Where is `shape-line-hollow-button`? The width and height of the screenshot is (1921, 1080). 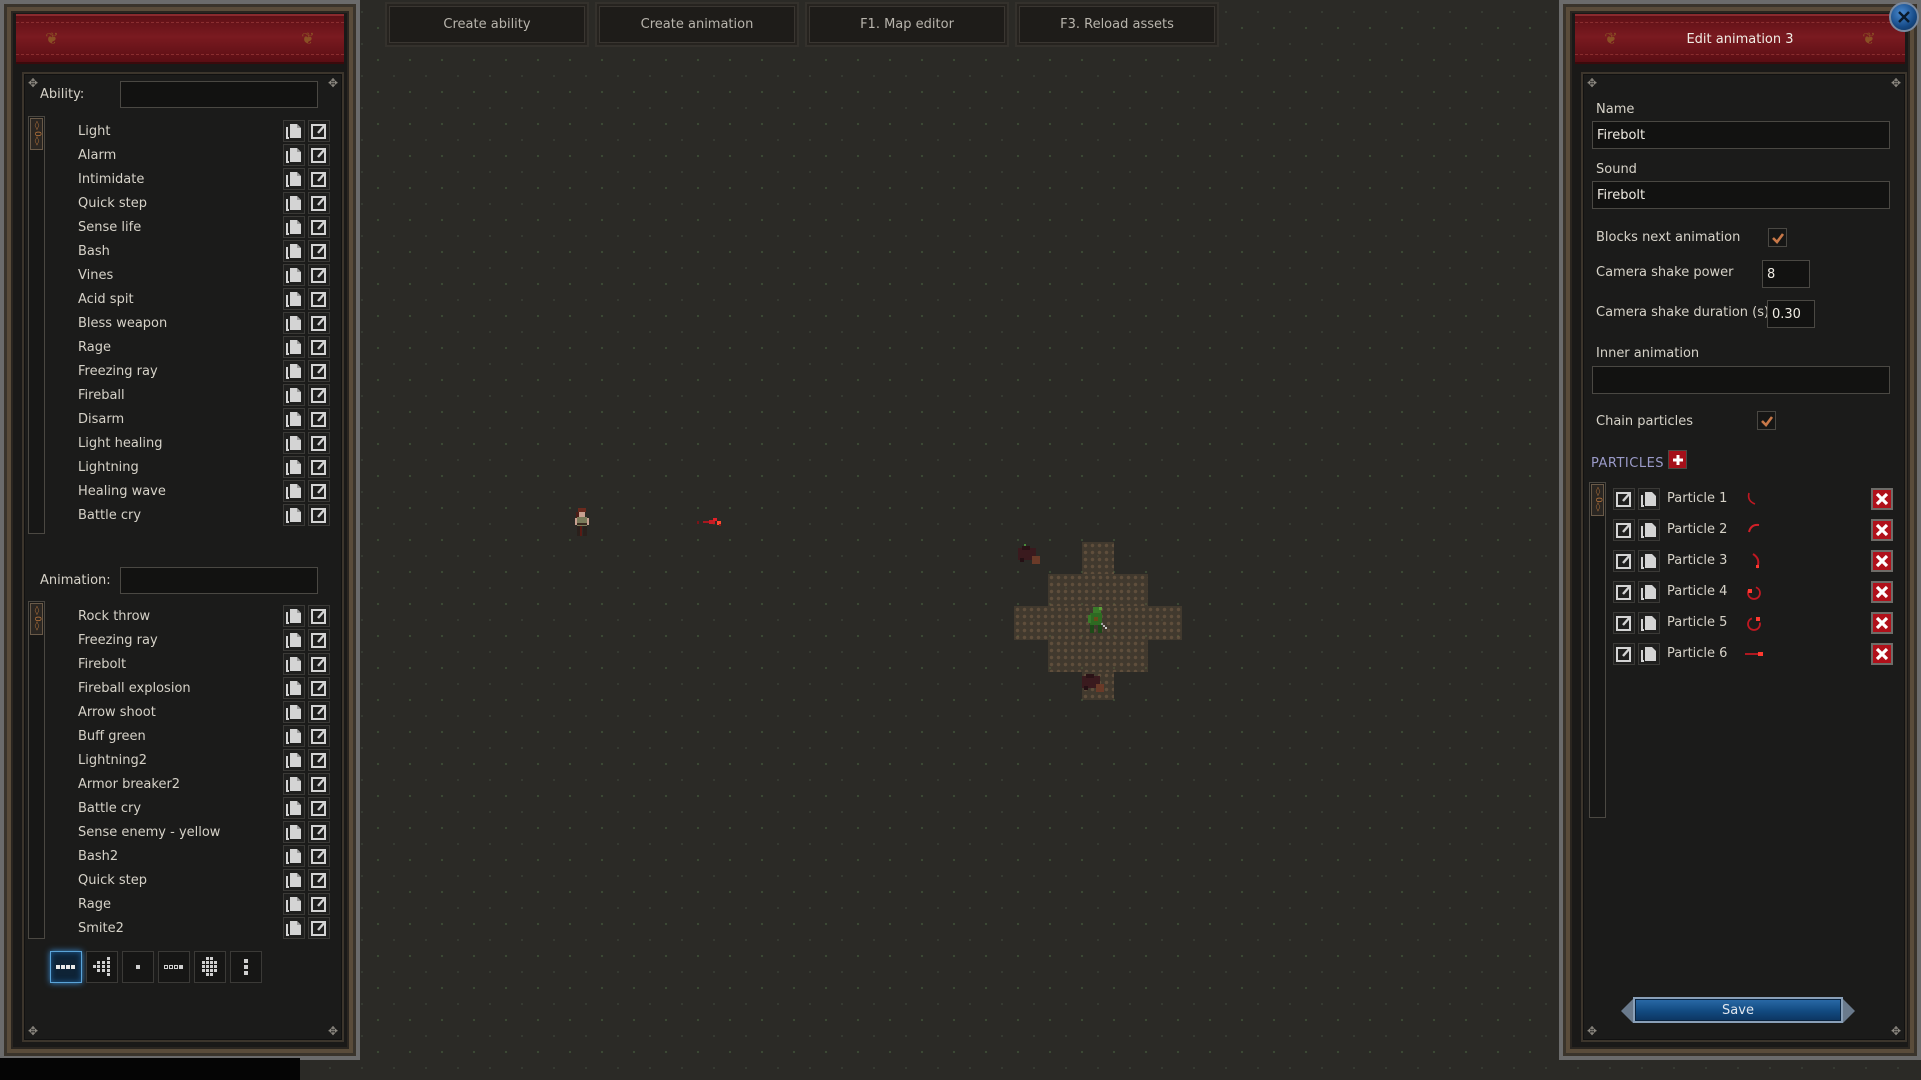
shape-line-hollow-button is located at coordinates (174, 967).